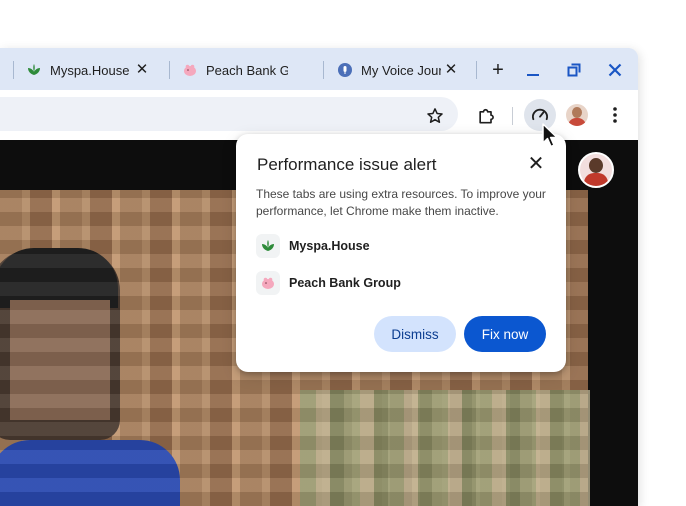  Describe the element at coordinates (415, 334) in the screenshot. I see `dismiss-button: Dismiss` at that location.